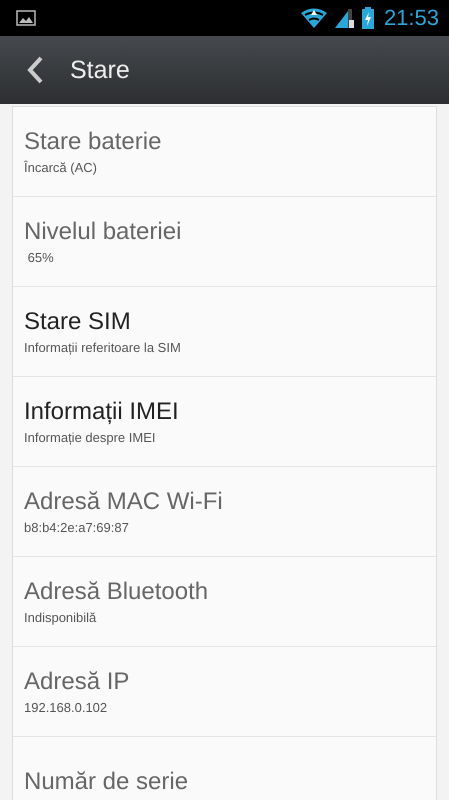 Image resolution: width=449 pixels, height=800 pixels. I want to click on item-summary: Informații referitoare la SIM, so click(103, 347).